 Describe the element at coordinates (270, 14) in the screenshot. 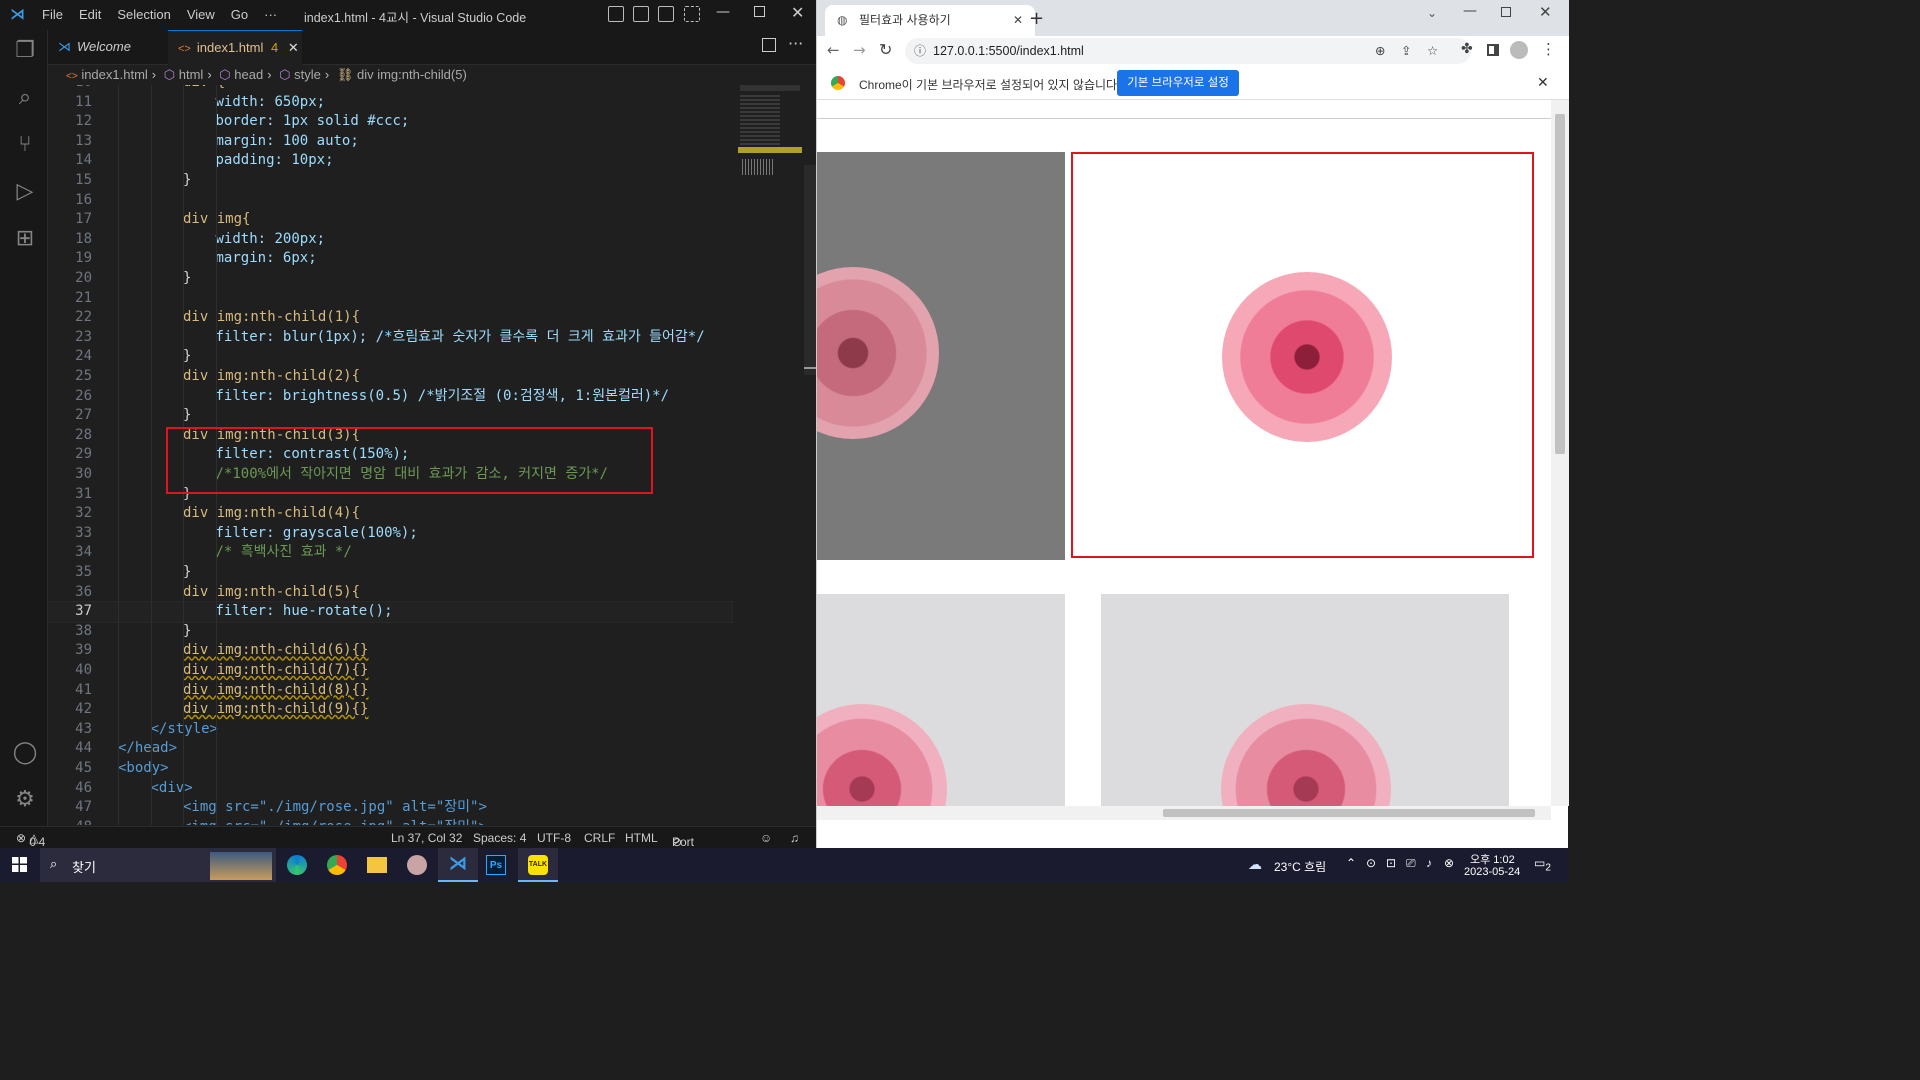

I see `menu-more: ···` at that location.